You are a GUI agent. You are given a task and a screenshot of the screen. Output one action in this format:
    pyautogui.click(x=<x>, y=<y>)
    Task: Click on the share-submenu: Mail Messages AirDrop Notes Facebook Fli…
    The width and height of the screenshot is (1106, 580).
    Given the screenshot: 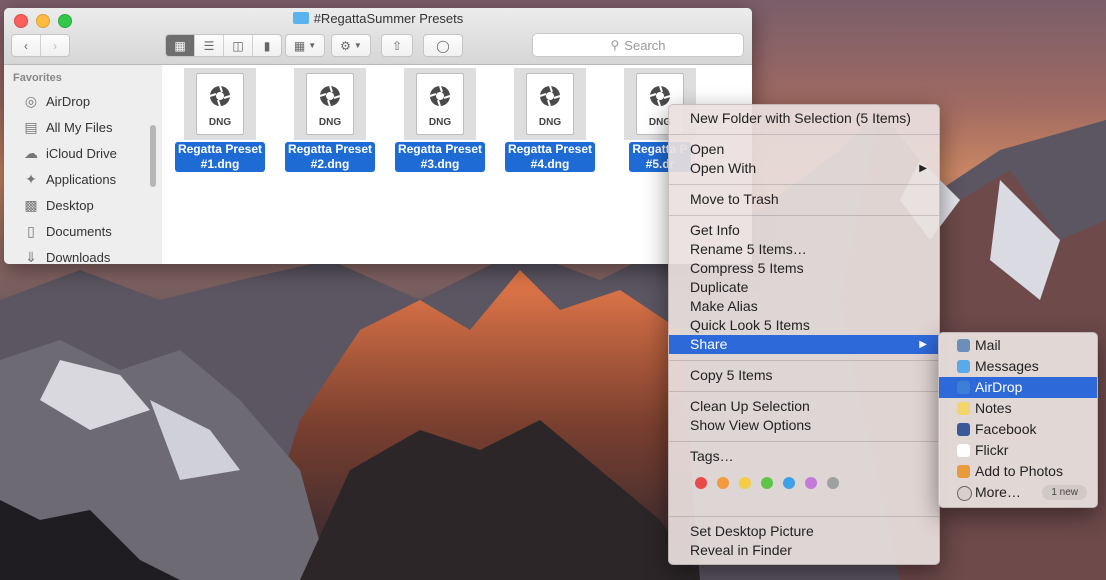 What is the action you would take?
    pyautogui.click(x=1018, y=420)
    